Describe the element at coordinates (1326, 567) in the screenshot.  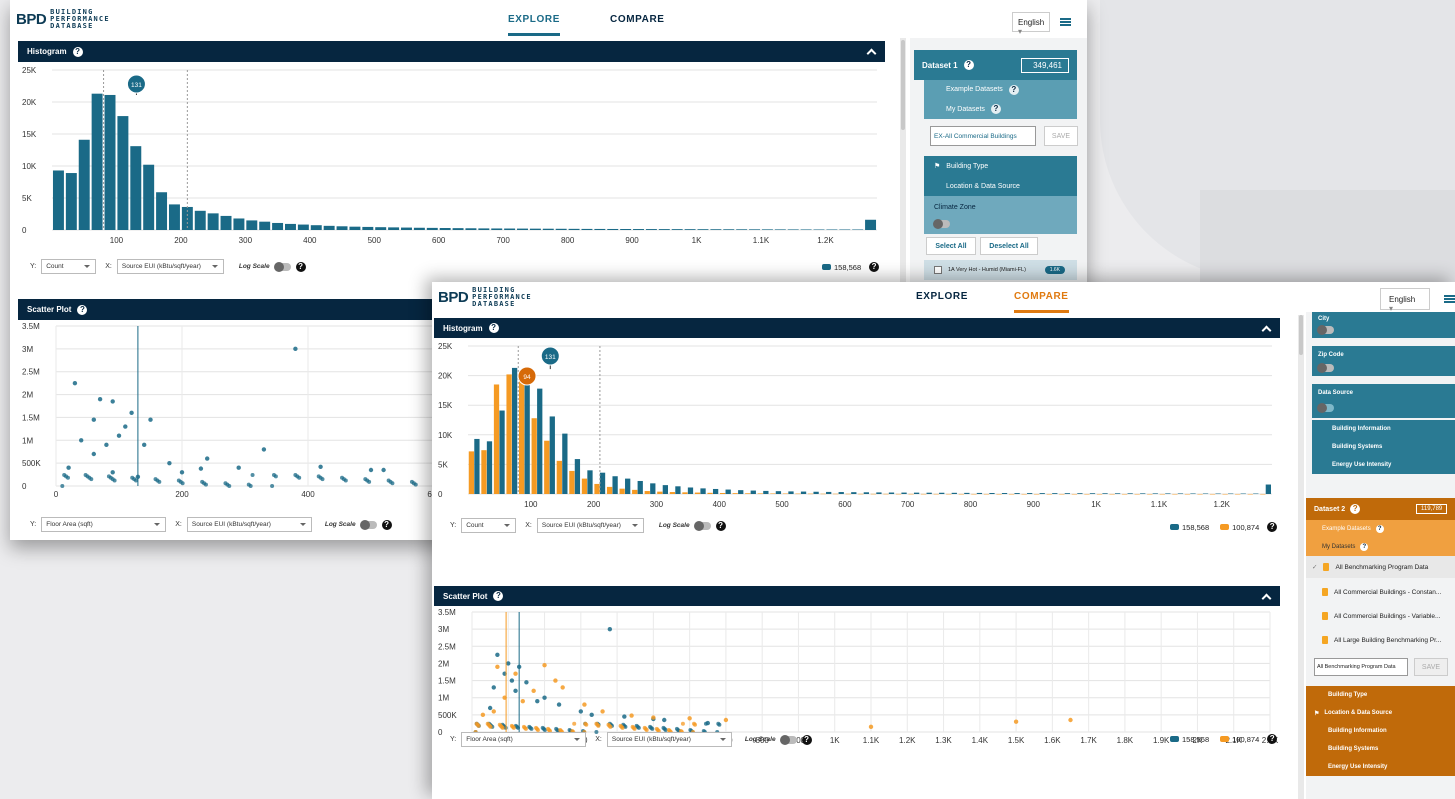
I see `document-icon` at that location.